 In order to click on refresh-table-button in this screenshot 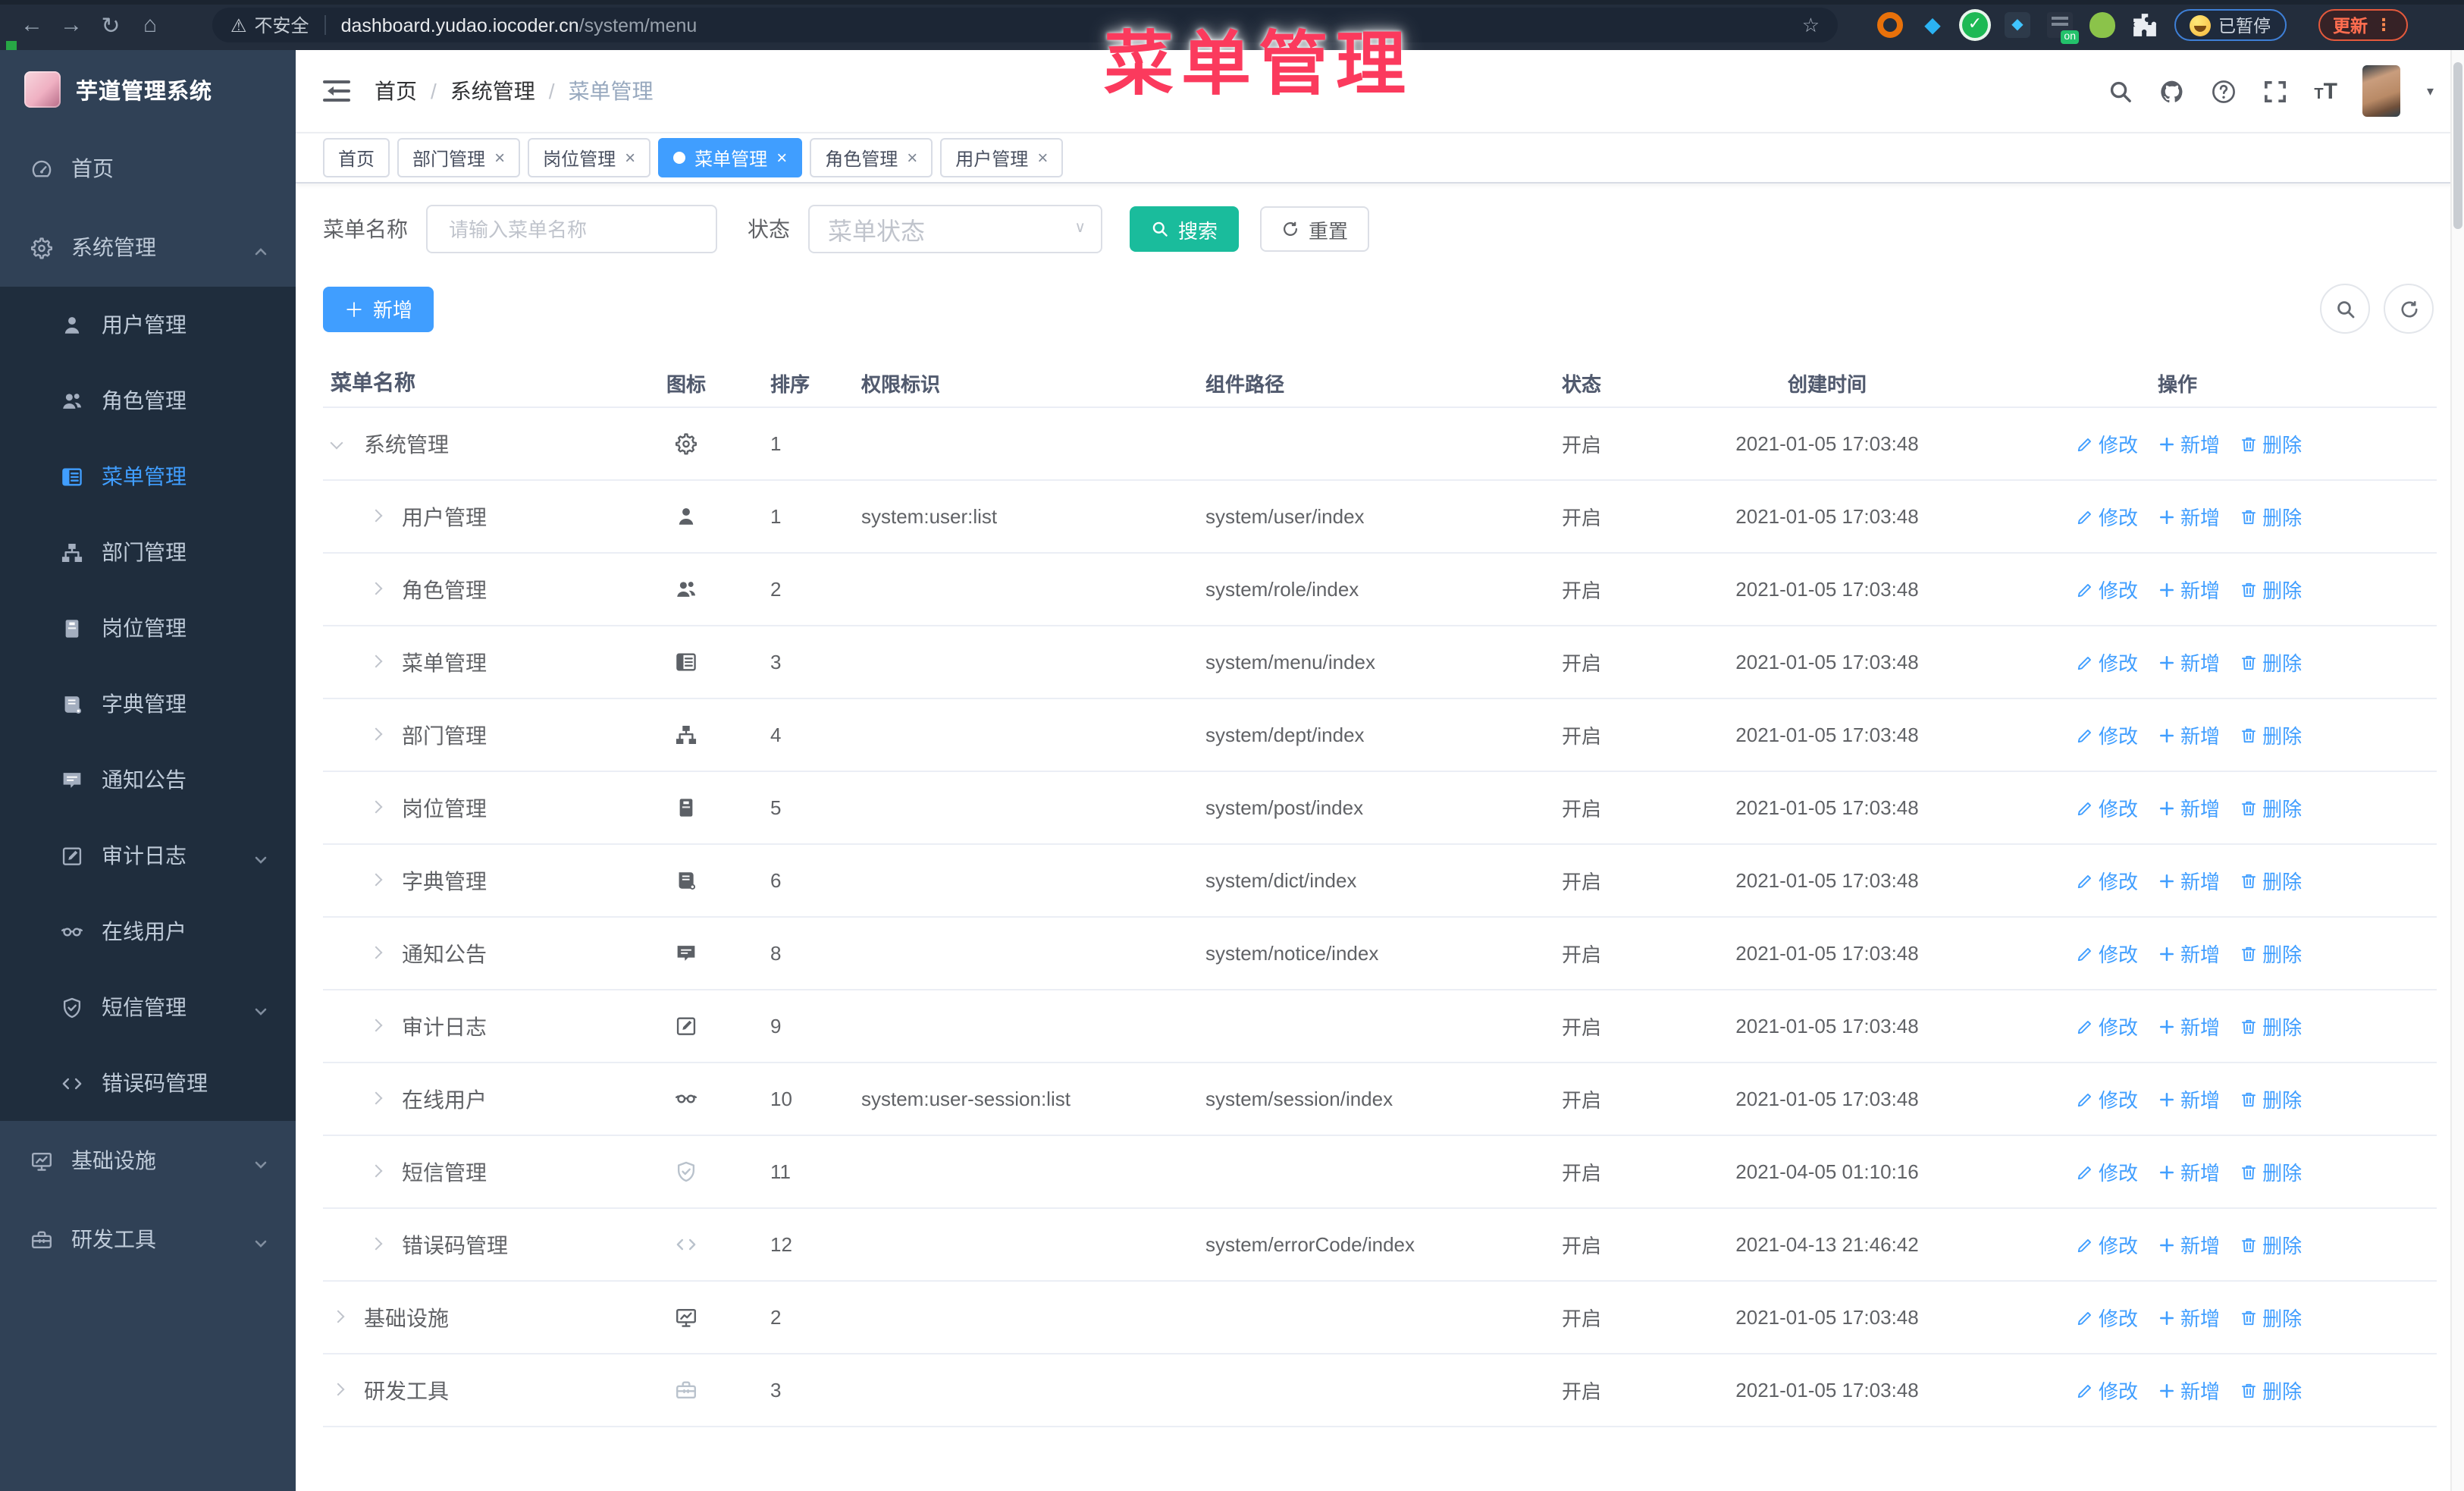, I will do `click(2409, 309)`.